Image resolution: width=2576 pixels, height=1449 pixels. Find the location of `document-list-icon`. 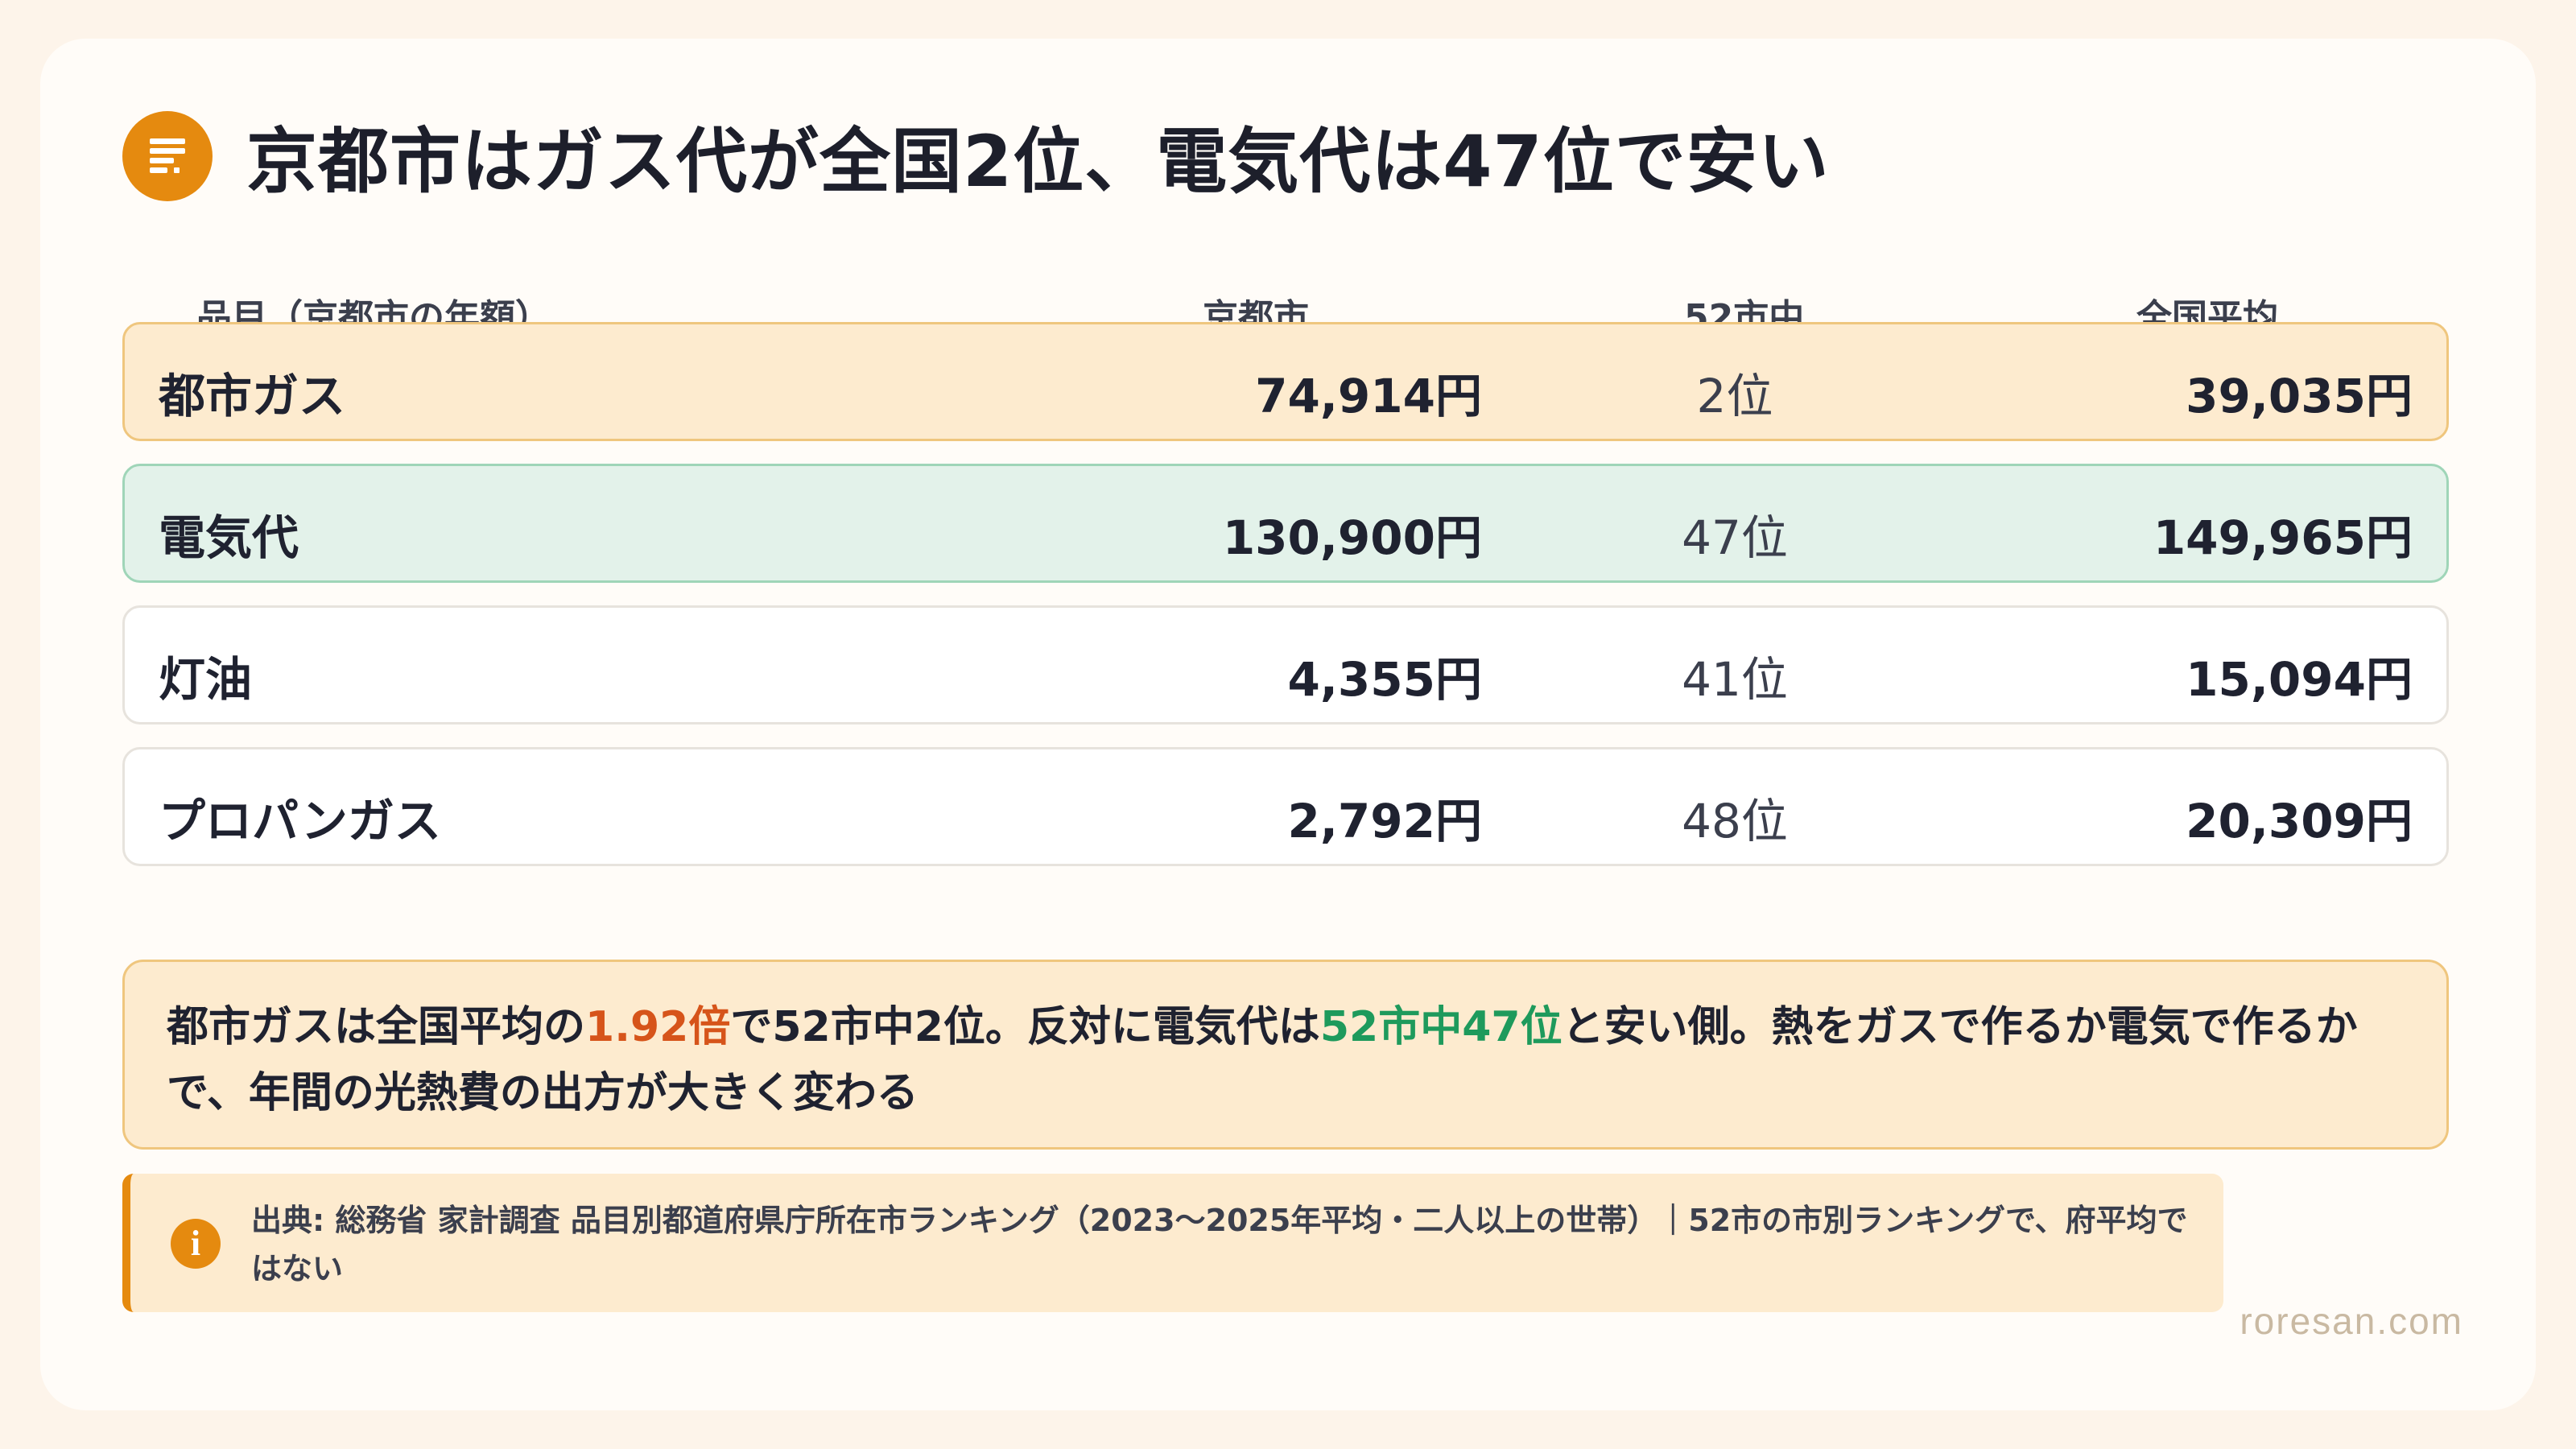

document-list-icon is located at coordinates (167, 155).